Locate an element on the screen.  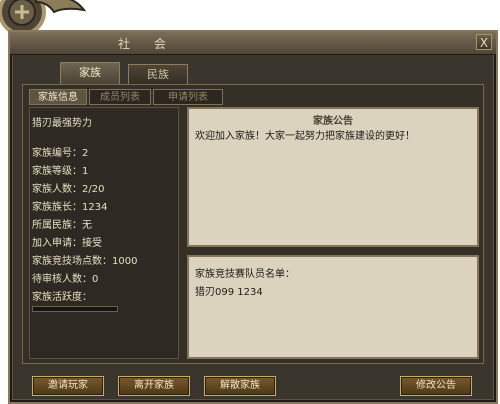
arena-points: 家族竞技场点数：1000 is located at coordinates (85, 261).